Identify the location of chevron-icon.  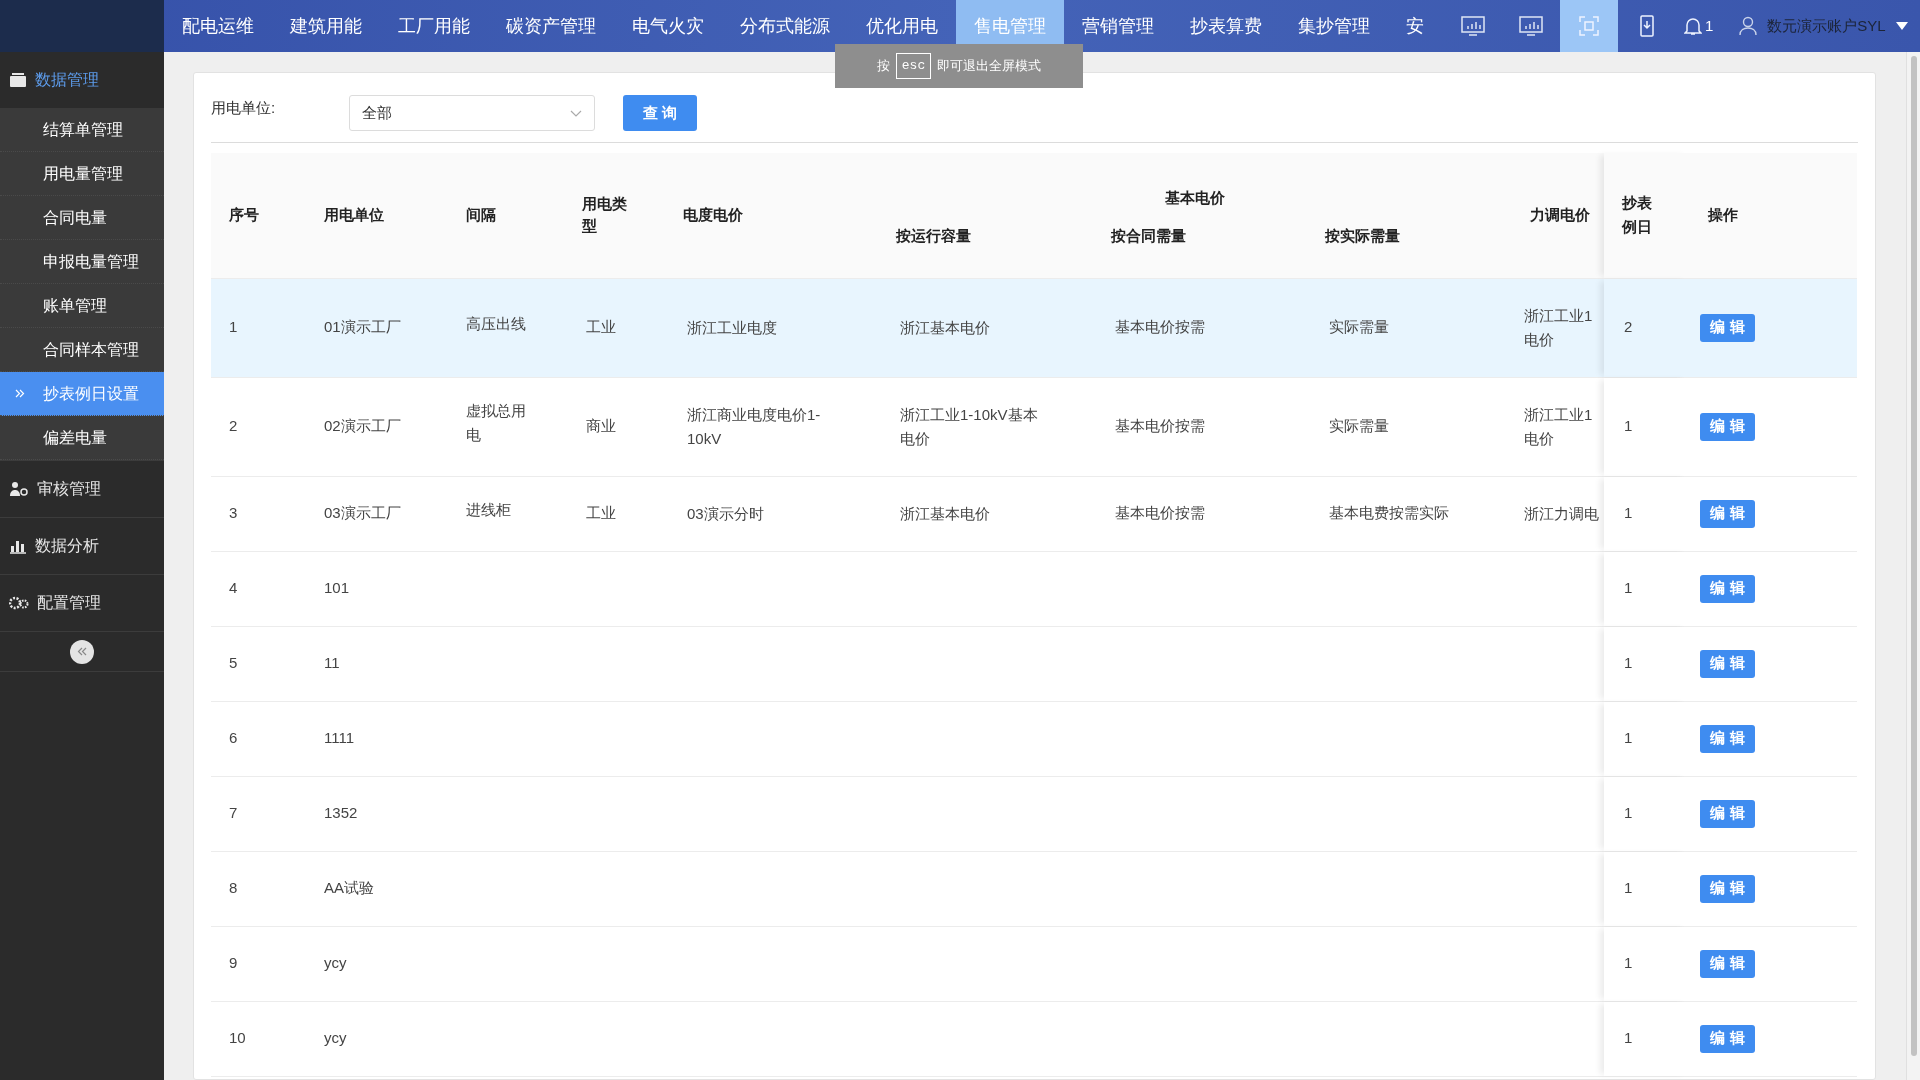
(20, 393).